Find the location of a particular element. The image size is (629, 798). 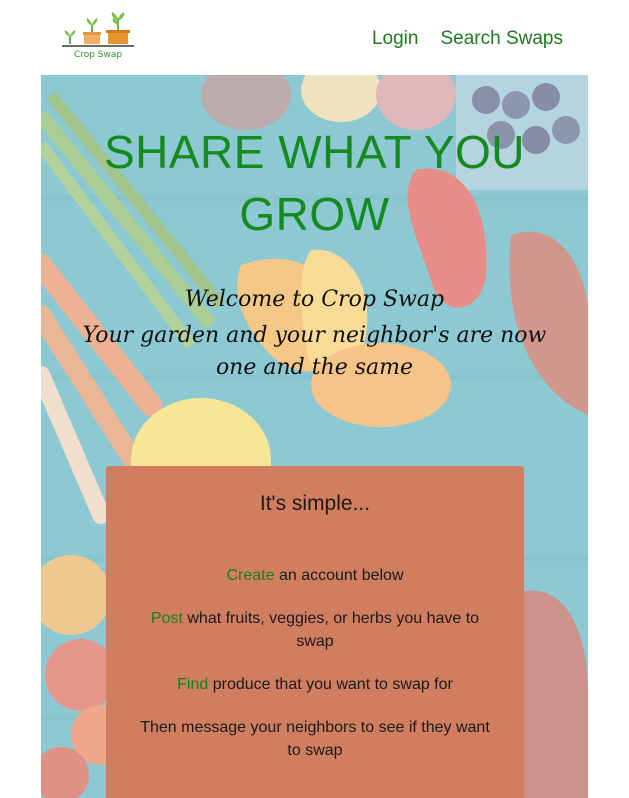

step-create: Create an account below is located at coordinates (315, 575).